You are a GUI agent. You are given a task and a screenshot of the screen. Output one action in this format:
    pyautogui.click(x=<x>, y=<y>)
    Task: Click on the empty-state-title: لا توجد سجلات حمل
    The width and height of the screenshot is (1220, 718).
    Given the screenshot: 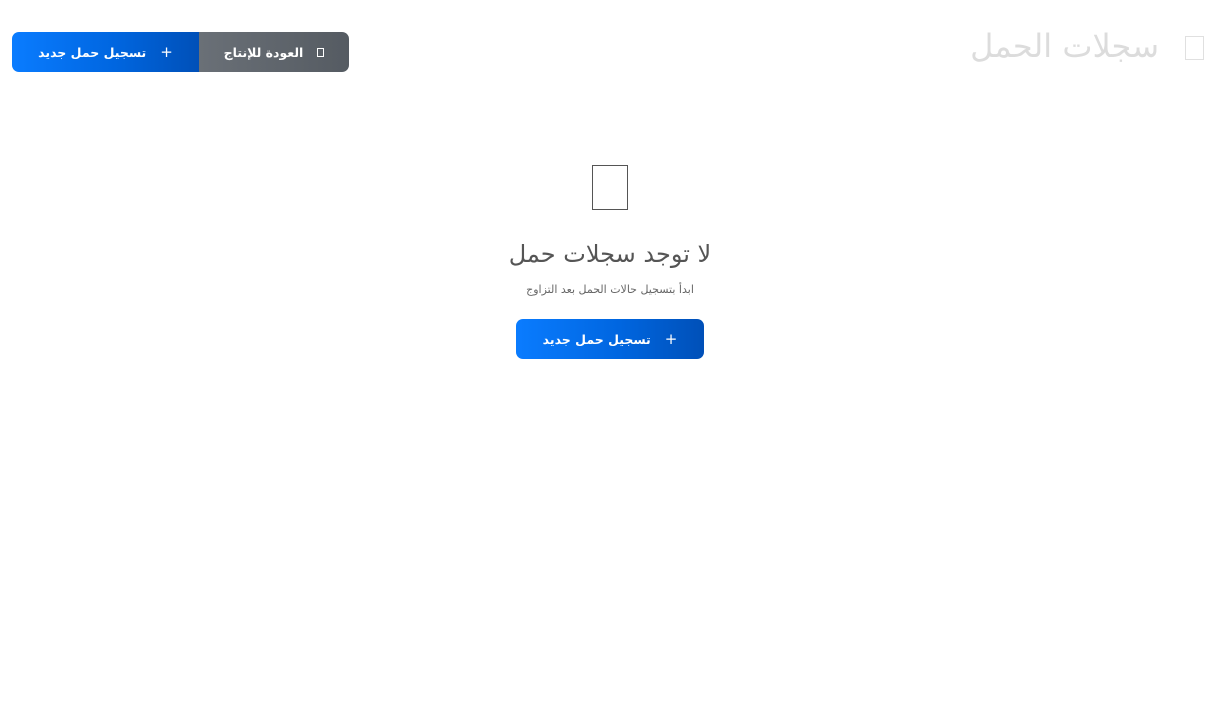 What is the action you would take?
    pyautogui.click(x=610, y=254)
    